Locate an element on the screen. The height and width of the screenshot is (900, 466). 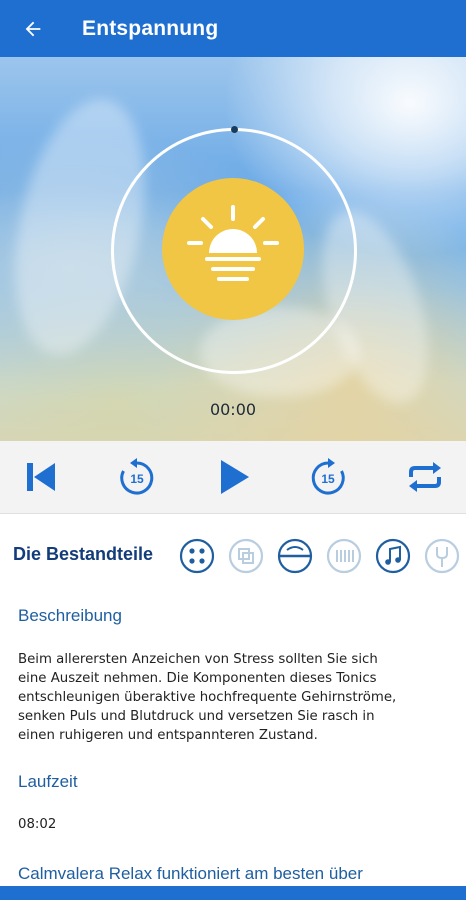
play-icon is located at coordinates (235, 477).